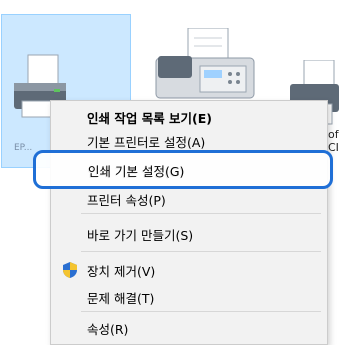  What do you see at coordinates (190, 328) in the screenshot?
I see `menu-item-properties: 속성(R)` at bounding box center [190, 328].